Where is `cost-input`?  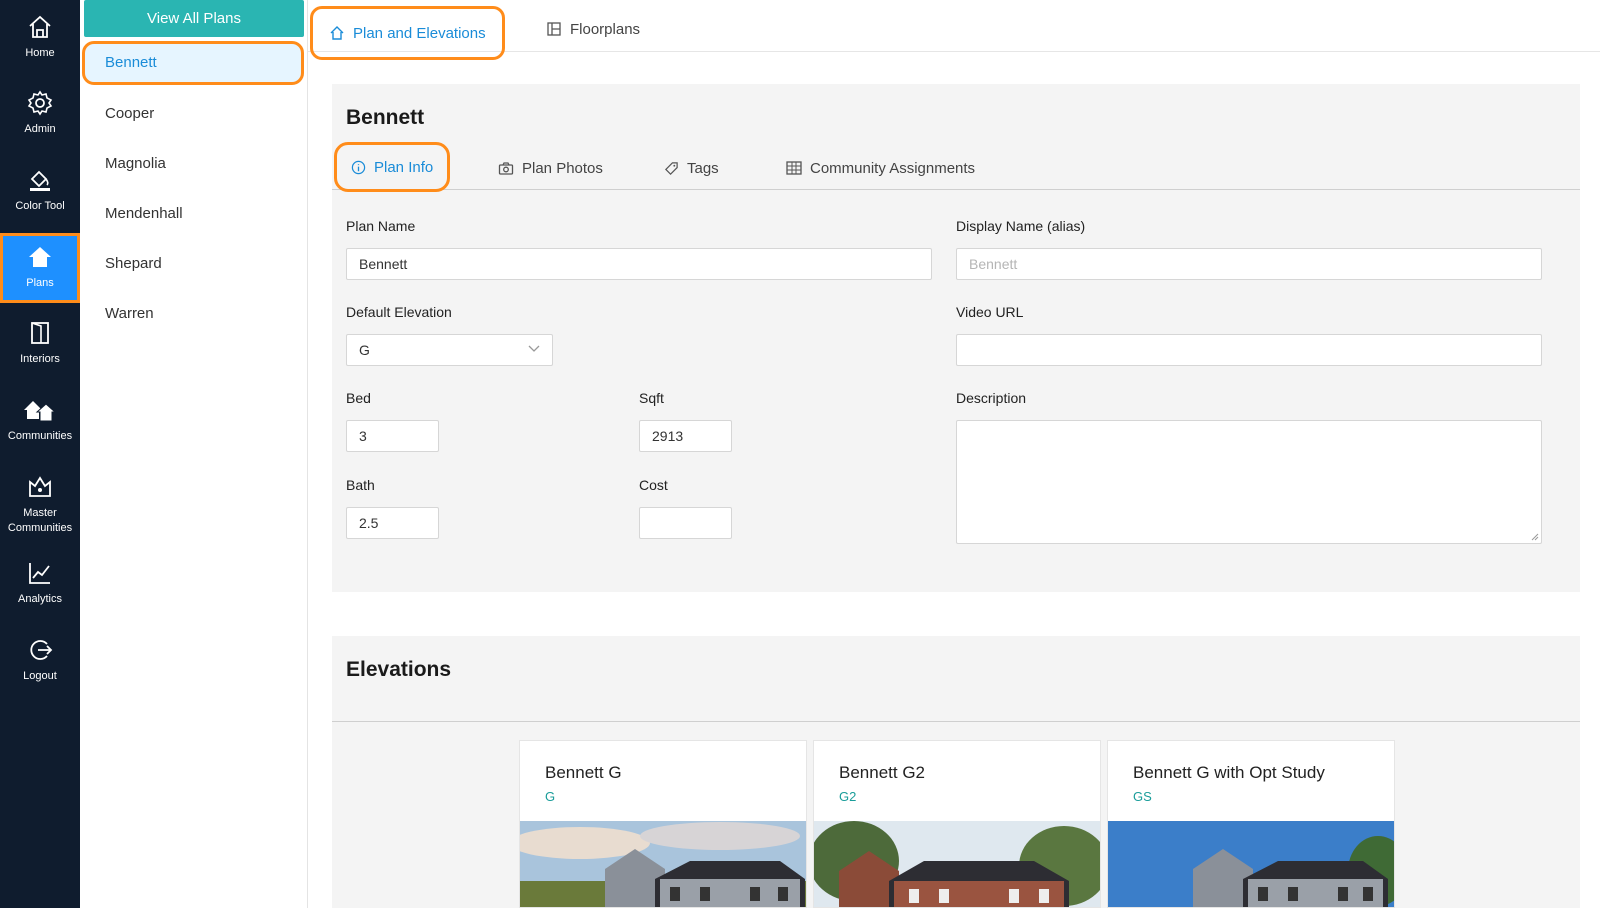 cost-input is located at coordinates (685, 523).